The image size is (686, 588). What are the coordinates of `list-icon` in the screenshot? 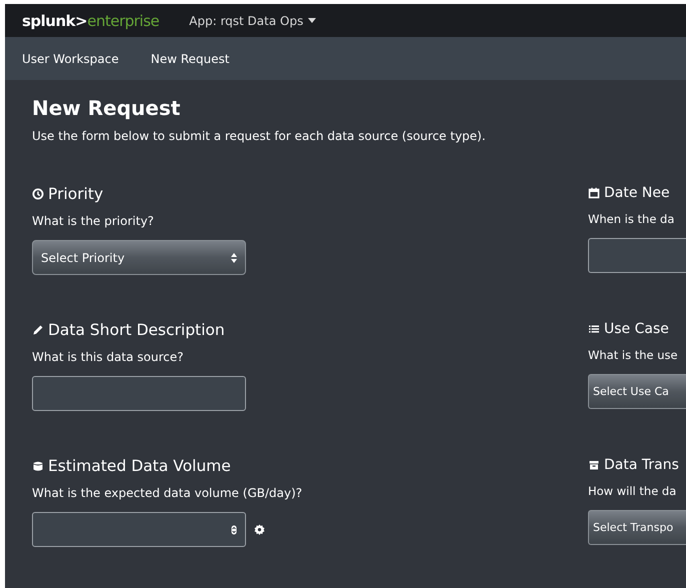 It's located at (594, 329).